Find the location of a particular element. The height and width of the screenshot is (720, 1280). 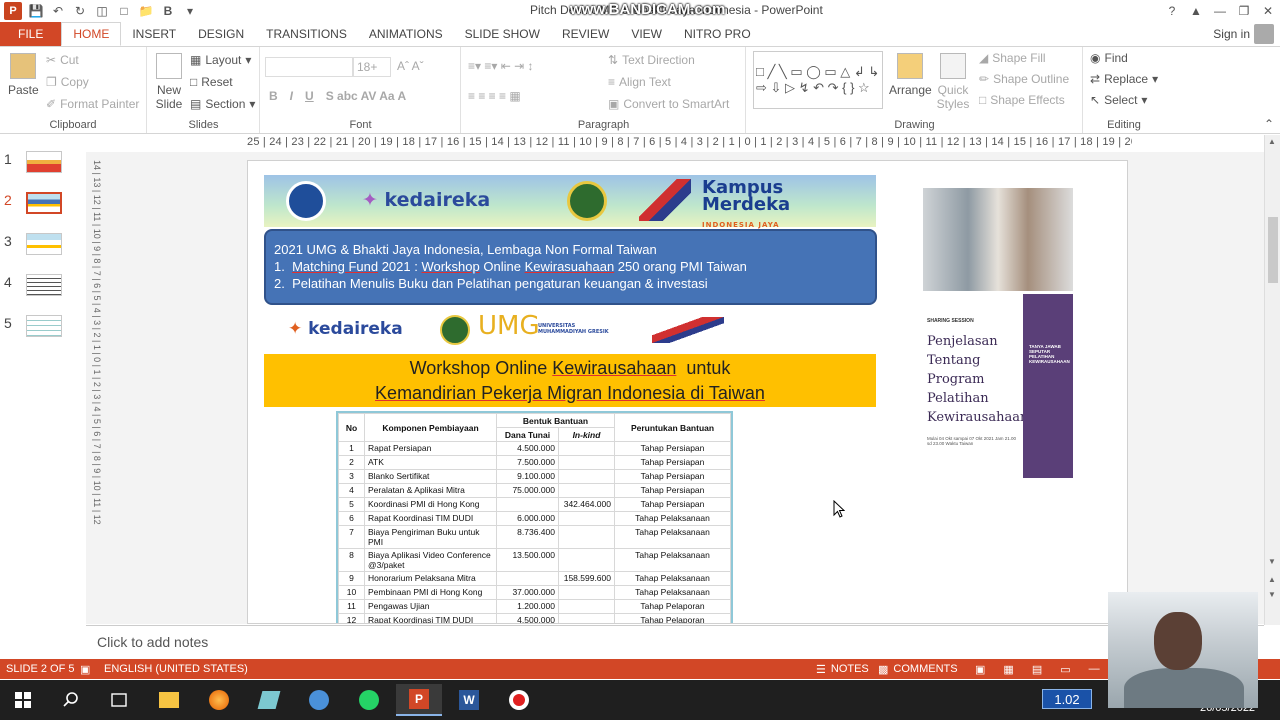

ribbon-display-icon: ▲ is located at coordinates (1196, 11).